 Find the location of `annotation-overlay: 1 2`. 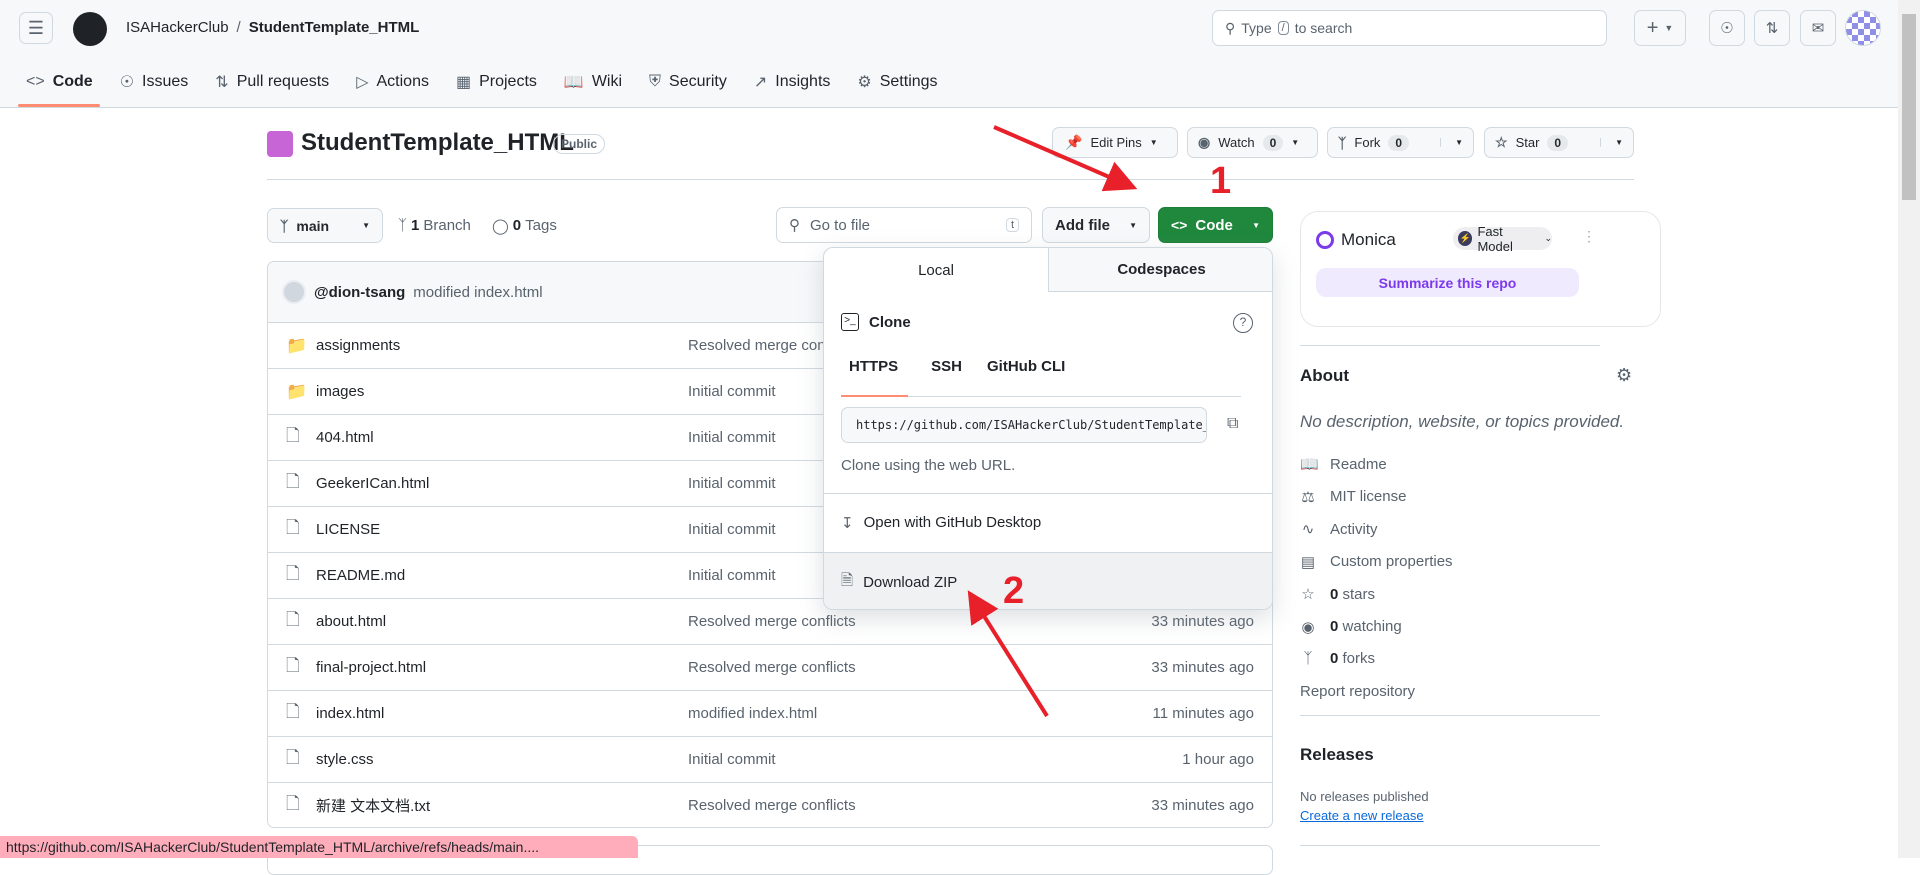

annotation-overlay: 1 2 is located at coordinates (1099, 421).